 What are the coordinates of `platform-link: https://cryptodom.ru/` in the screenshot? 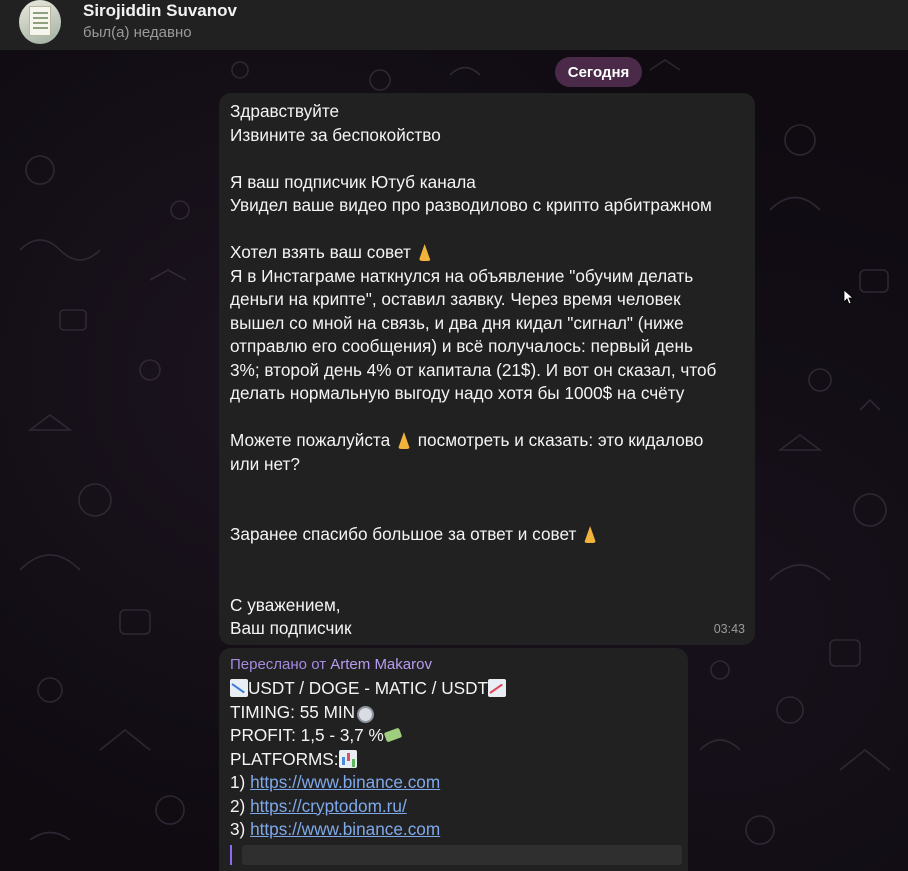 It's located at (328, 806).